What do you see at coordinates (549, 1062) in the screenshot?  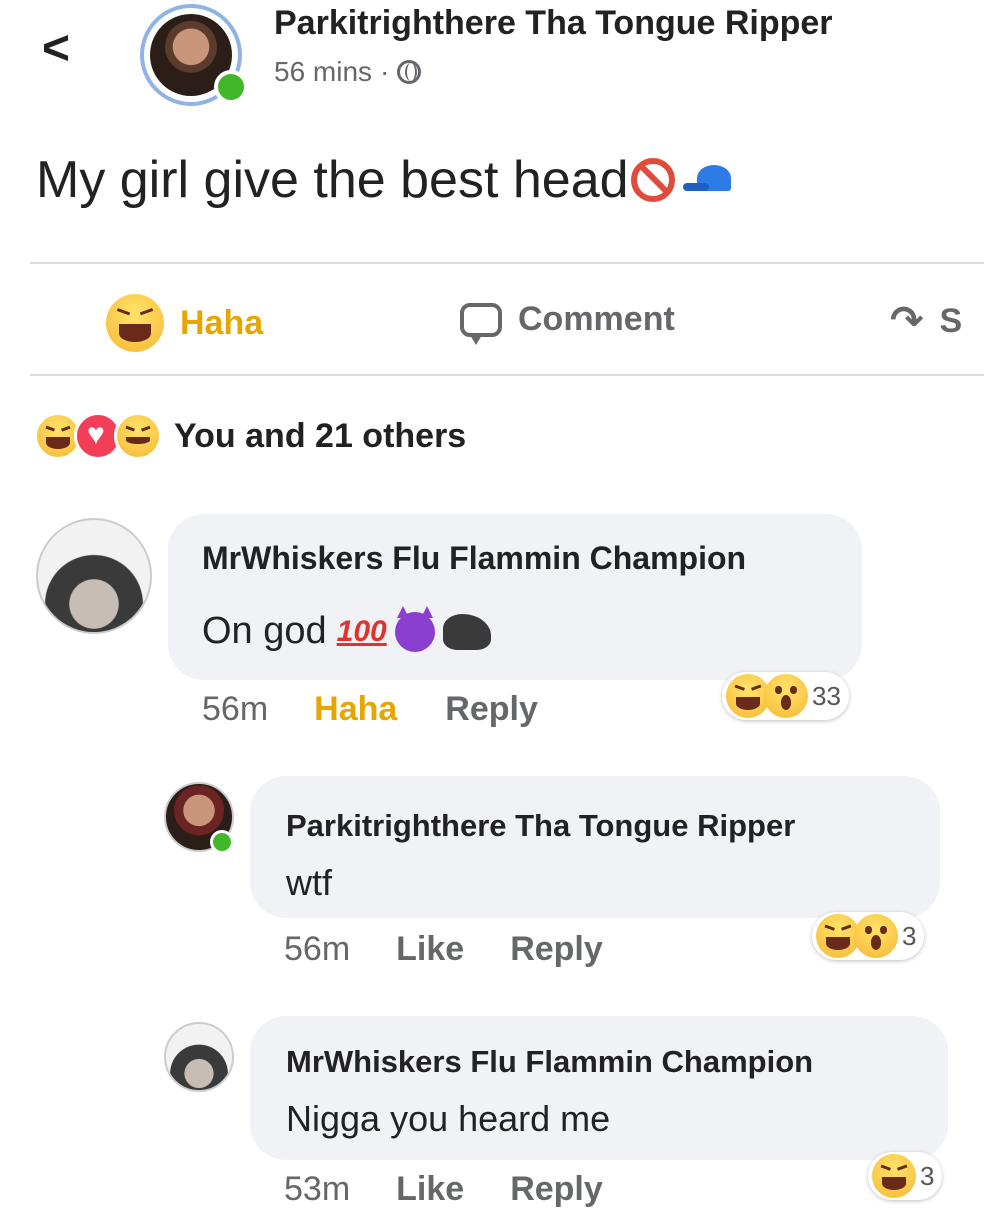 I see `reply-author: MrWhiskers Flu Flammin Champion` at bounding box center [549, 1062].